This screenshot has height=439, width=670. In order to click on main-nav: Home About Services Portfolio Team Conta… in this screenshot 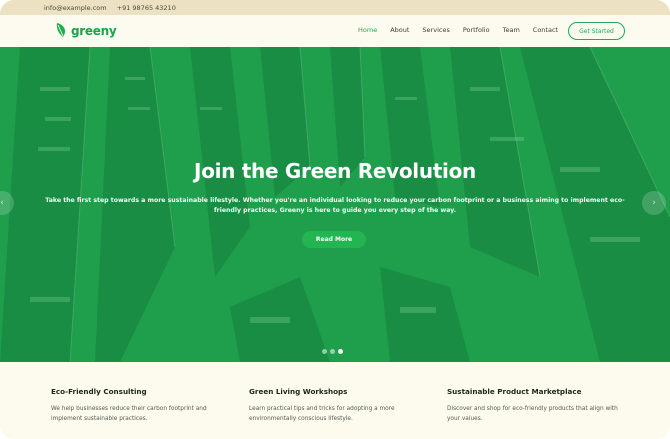, I will do `click(464, 30)`.